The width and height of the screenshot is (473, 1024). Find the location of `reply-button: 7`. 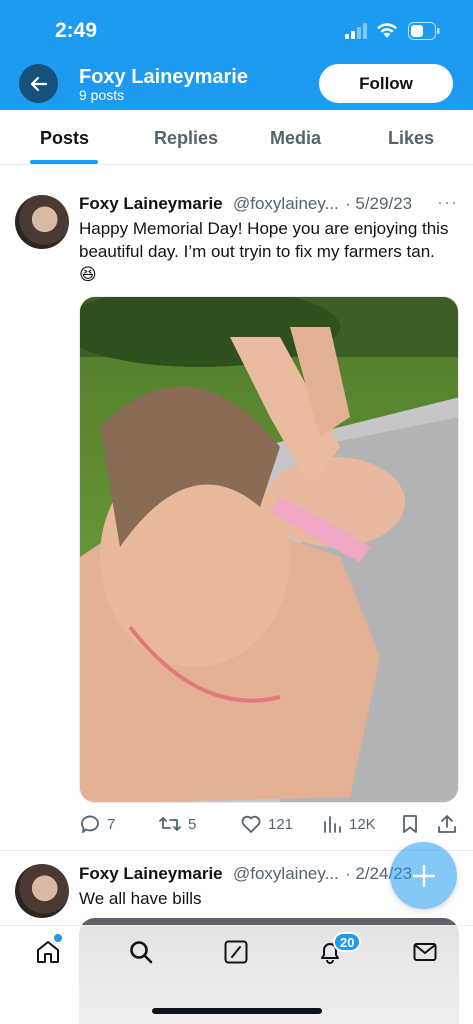

reply-button: 7 is located at coordinates (97, 824).